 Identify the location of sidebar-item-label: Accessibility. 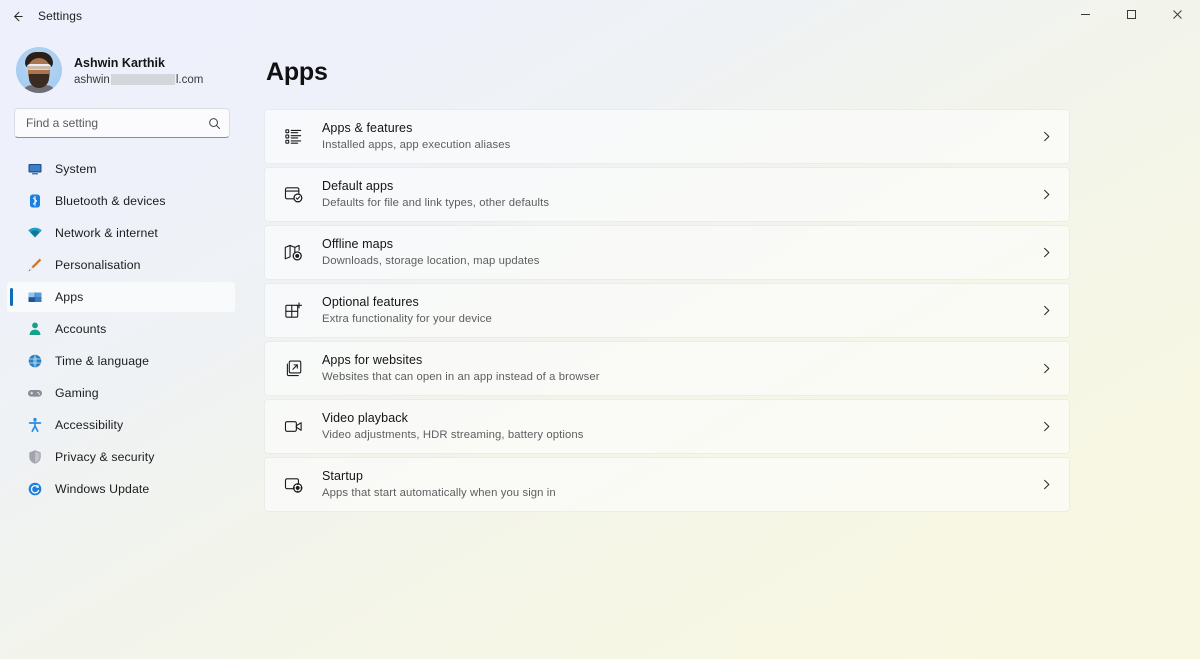
(89, 425).